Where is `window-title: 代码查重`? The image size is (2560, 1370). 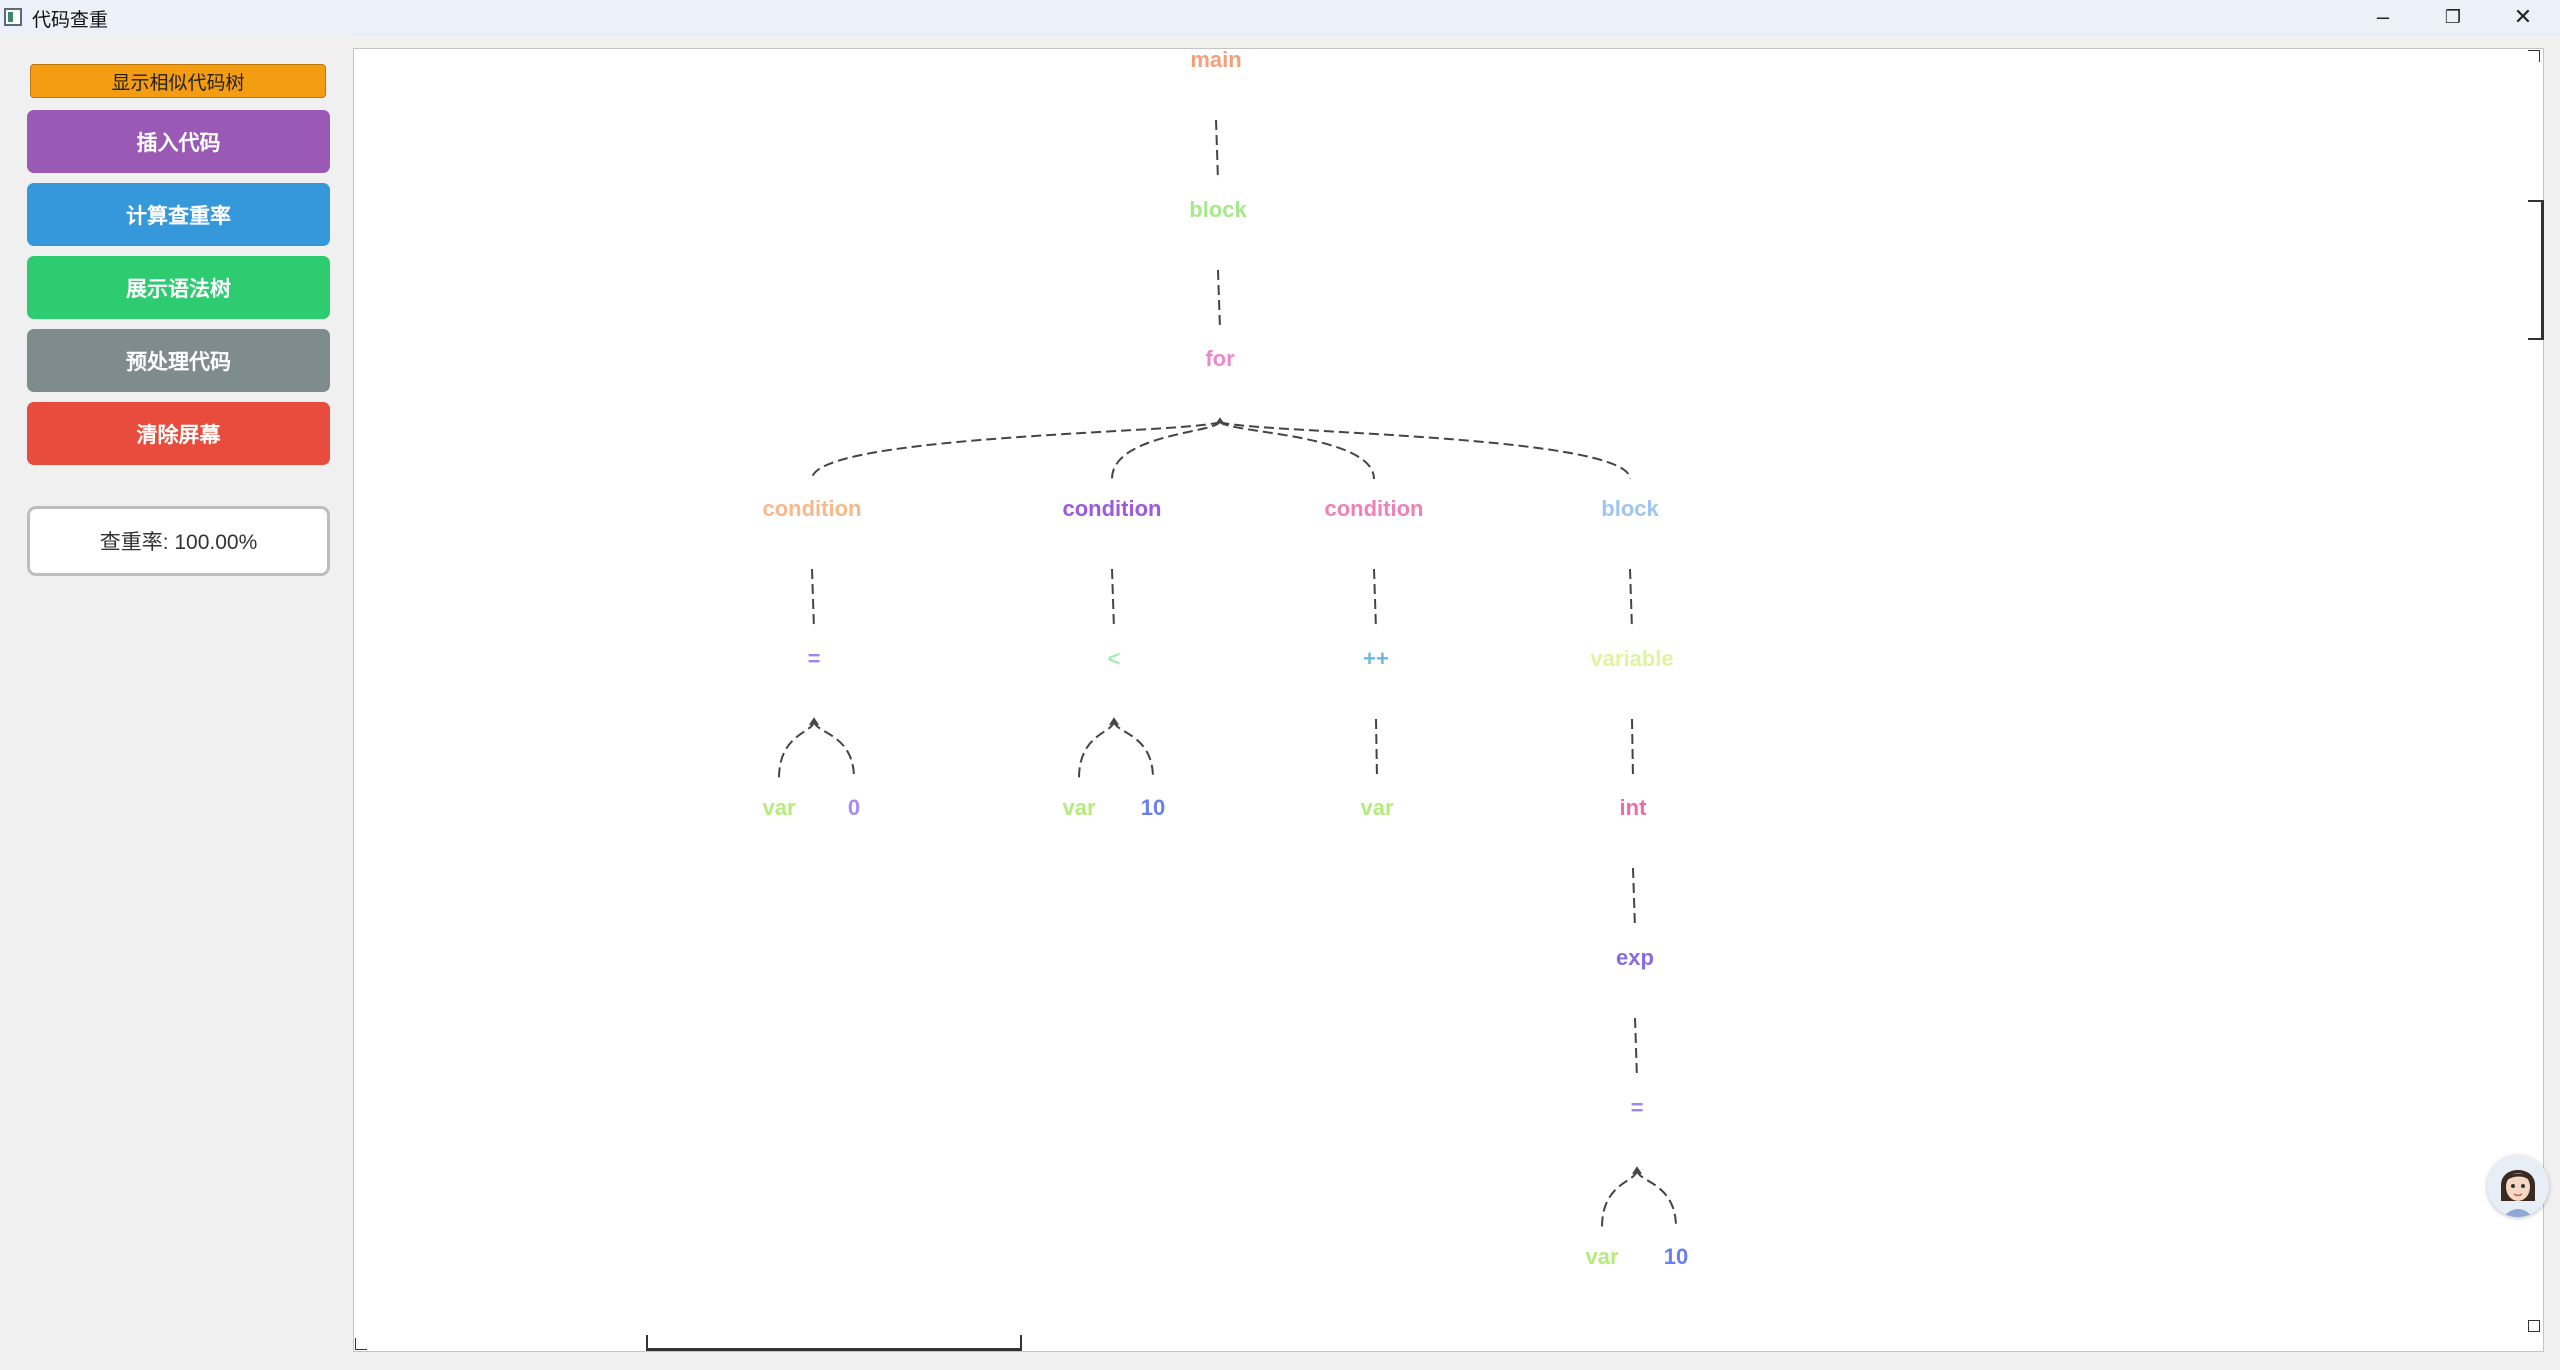 window-title: 代码查重 is located at coordinates (70, 20).